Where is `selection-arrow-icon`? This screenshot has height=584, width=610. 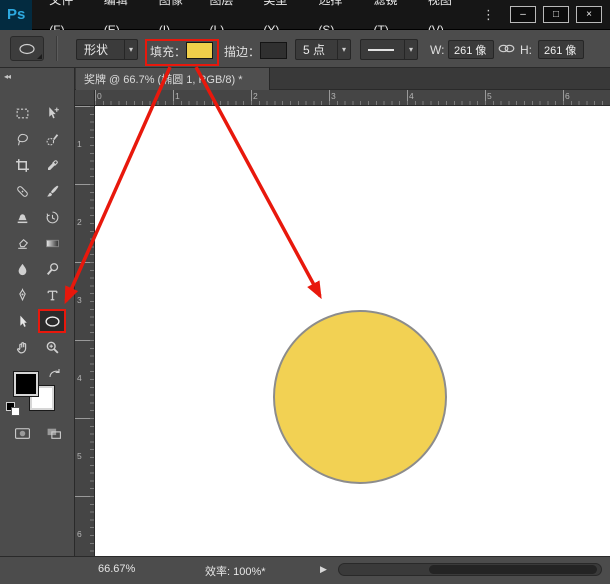 selection-arrow-icon is located at coordinates (23, 321).